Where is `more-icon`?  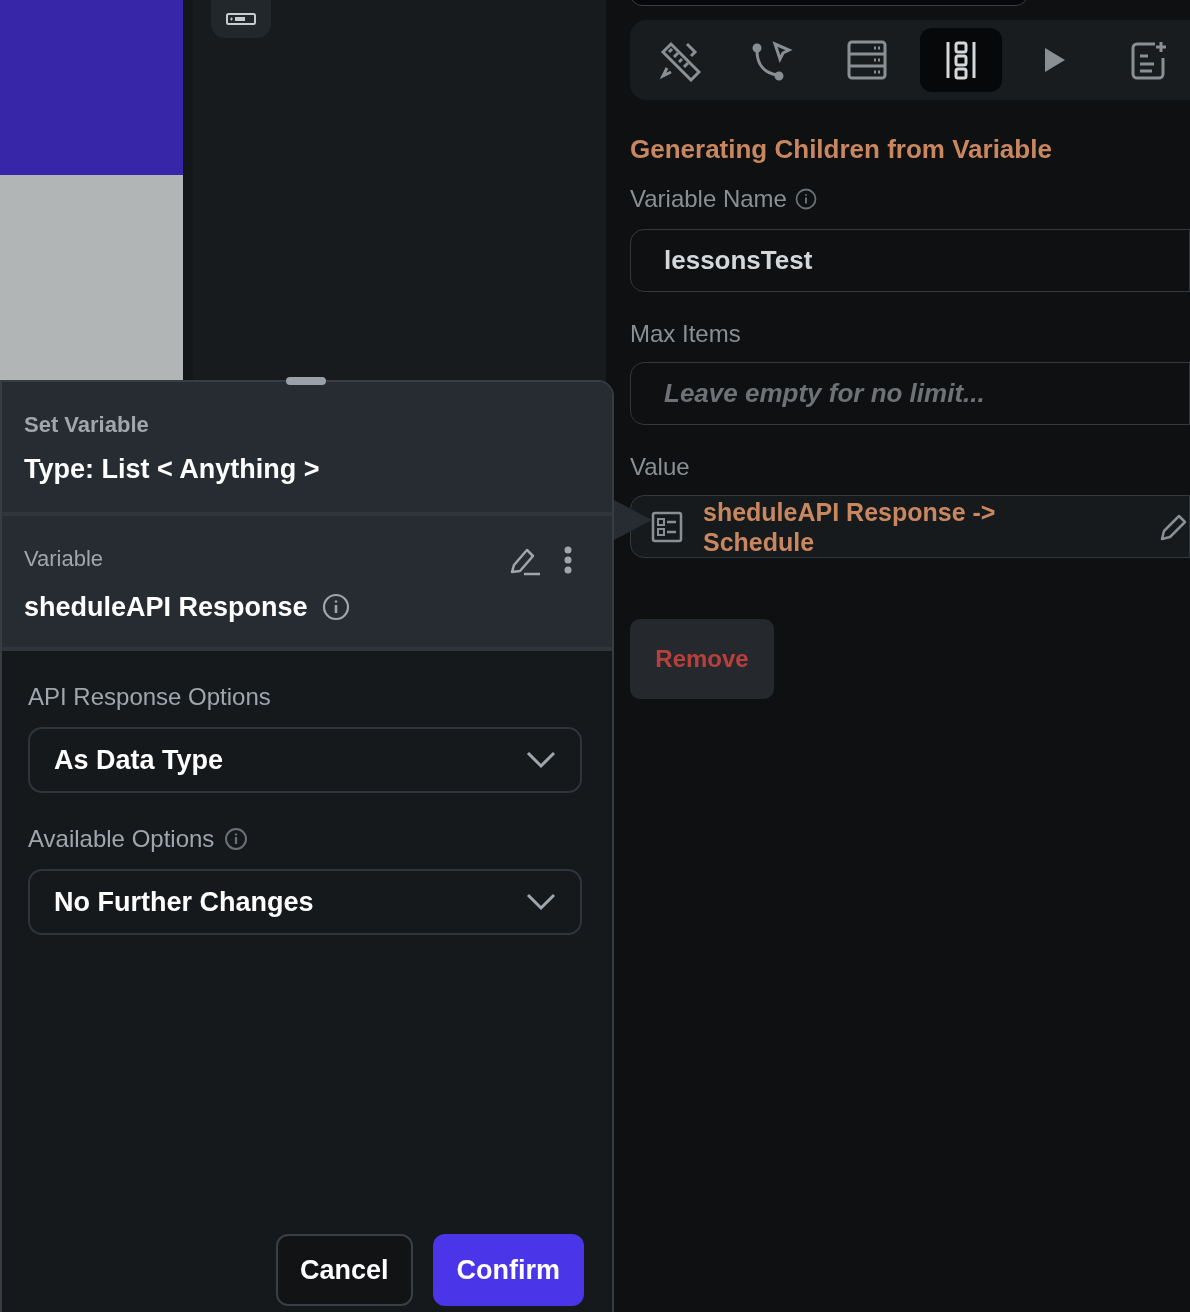
more-icon is located at coordinates (568, 559).